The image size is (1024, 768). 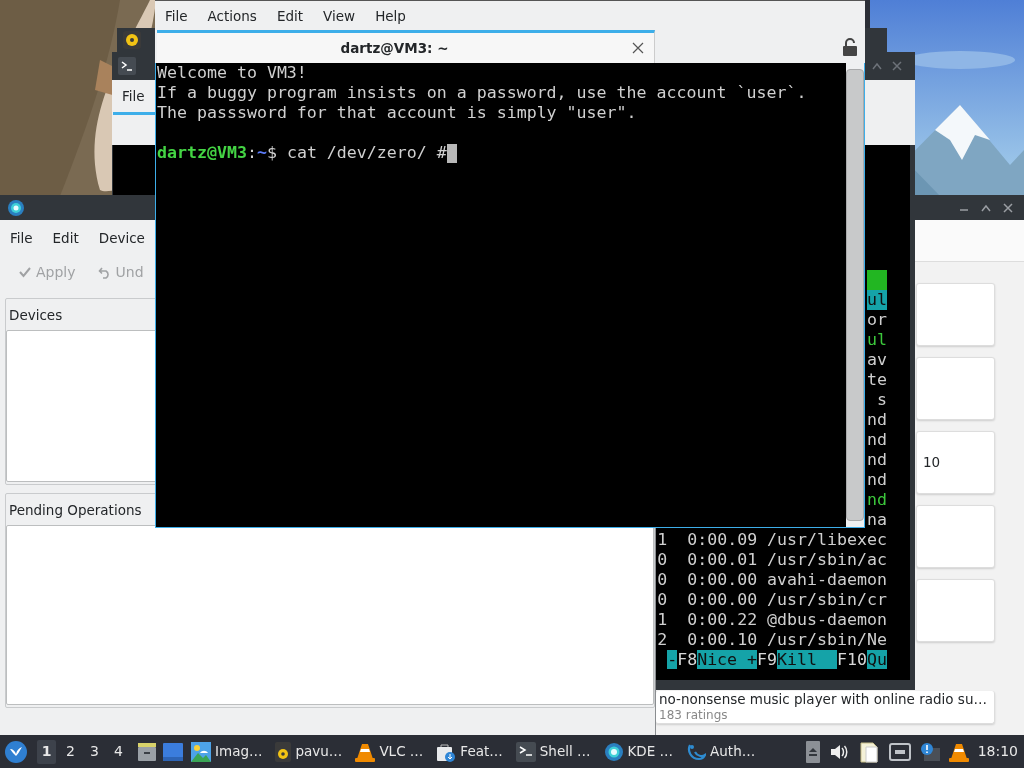 I want to click on lock-icon, so click(x=850, y=46).